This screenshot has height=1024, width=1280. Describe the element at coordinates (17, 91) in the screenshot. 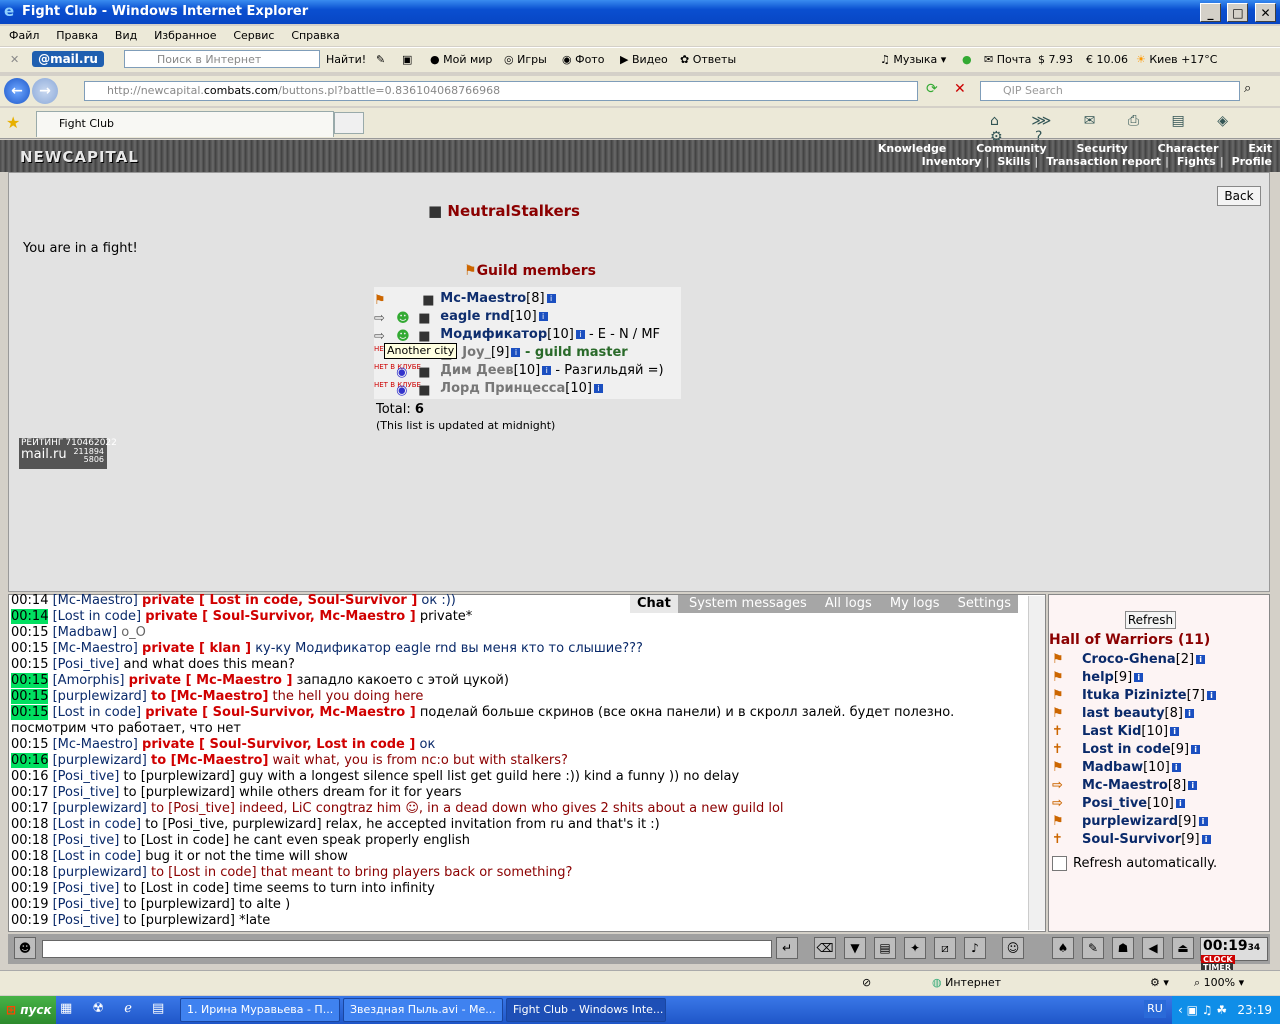

I see `back-arrow-icon: ←` at that location.